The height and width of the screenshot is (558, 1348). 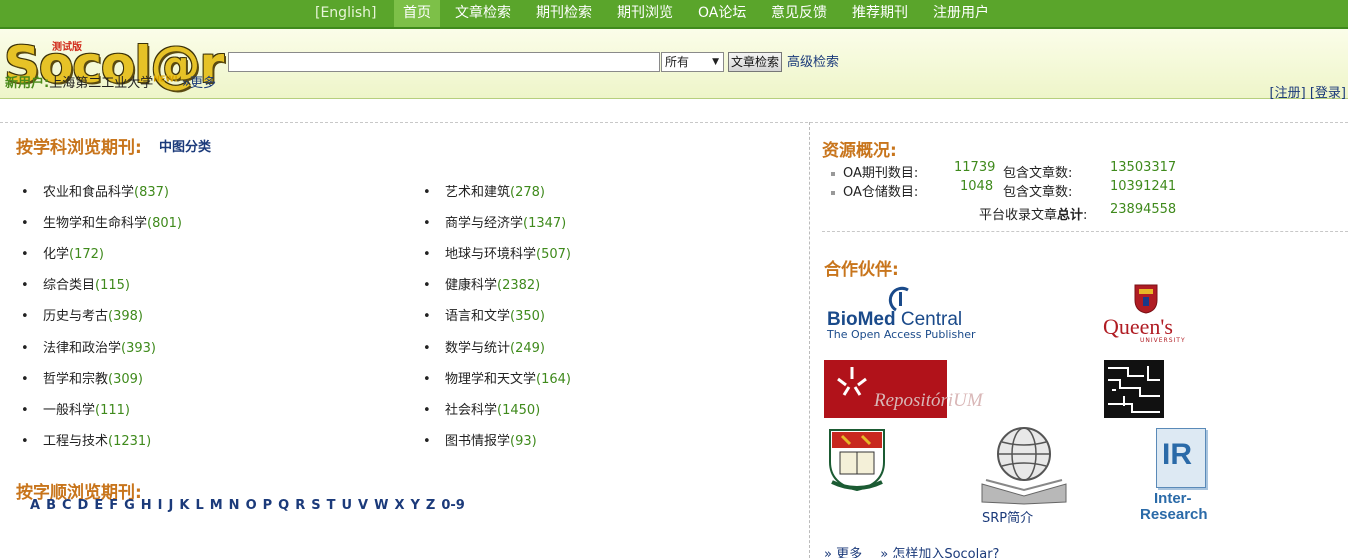 What do you see at coordinates (1146, 299) in the screenshot?
I see `queens-crest-icon` at bounding box center [1146, 299].